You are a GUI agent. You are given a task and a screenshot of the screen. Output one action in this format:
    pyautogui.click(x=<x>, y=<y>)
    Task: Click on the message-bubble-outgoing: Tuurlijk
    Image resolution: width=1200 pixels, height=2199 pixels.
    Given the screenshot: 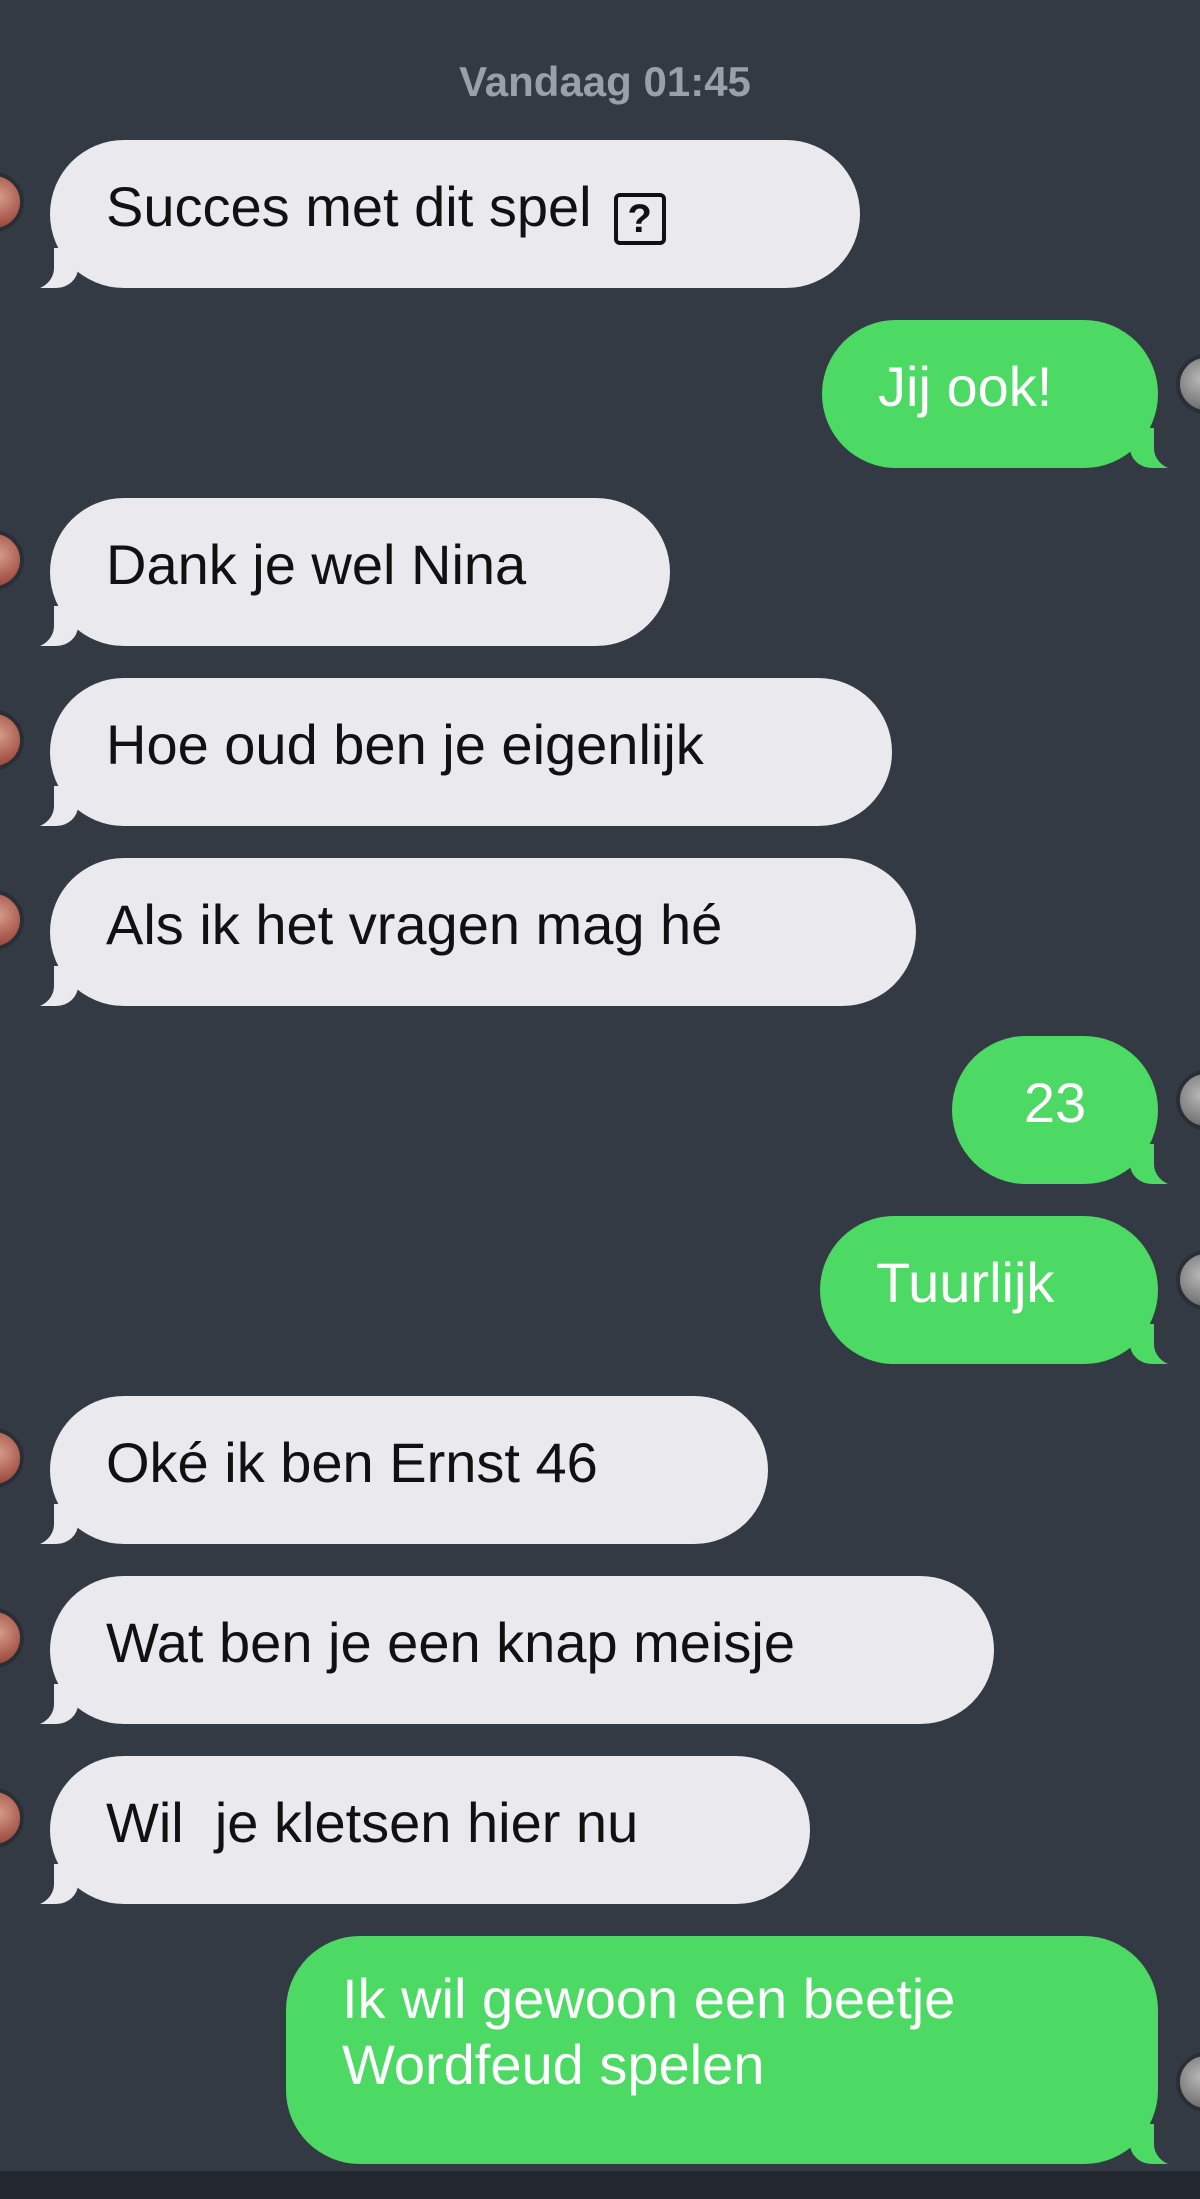 What is the action you would take?
    pyautogui.click(x=1003, y=1291)
    